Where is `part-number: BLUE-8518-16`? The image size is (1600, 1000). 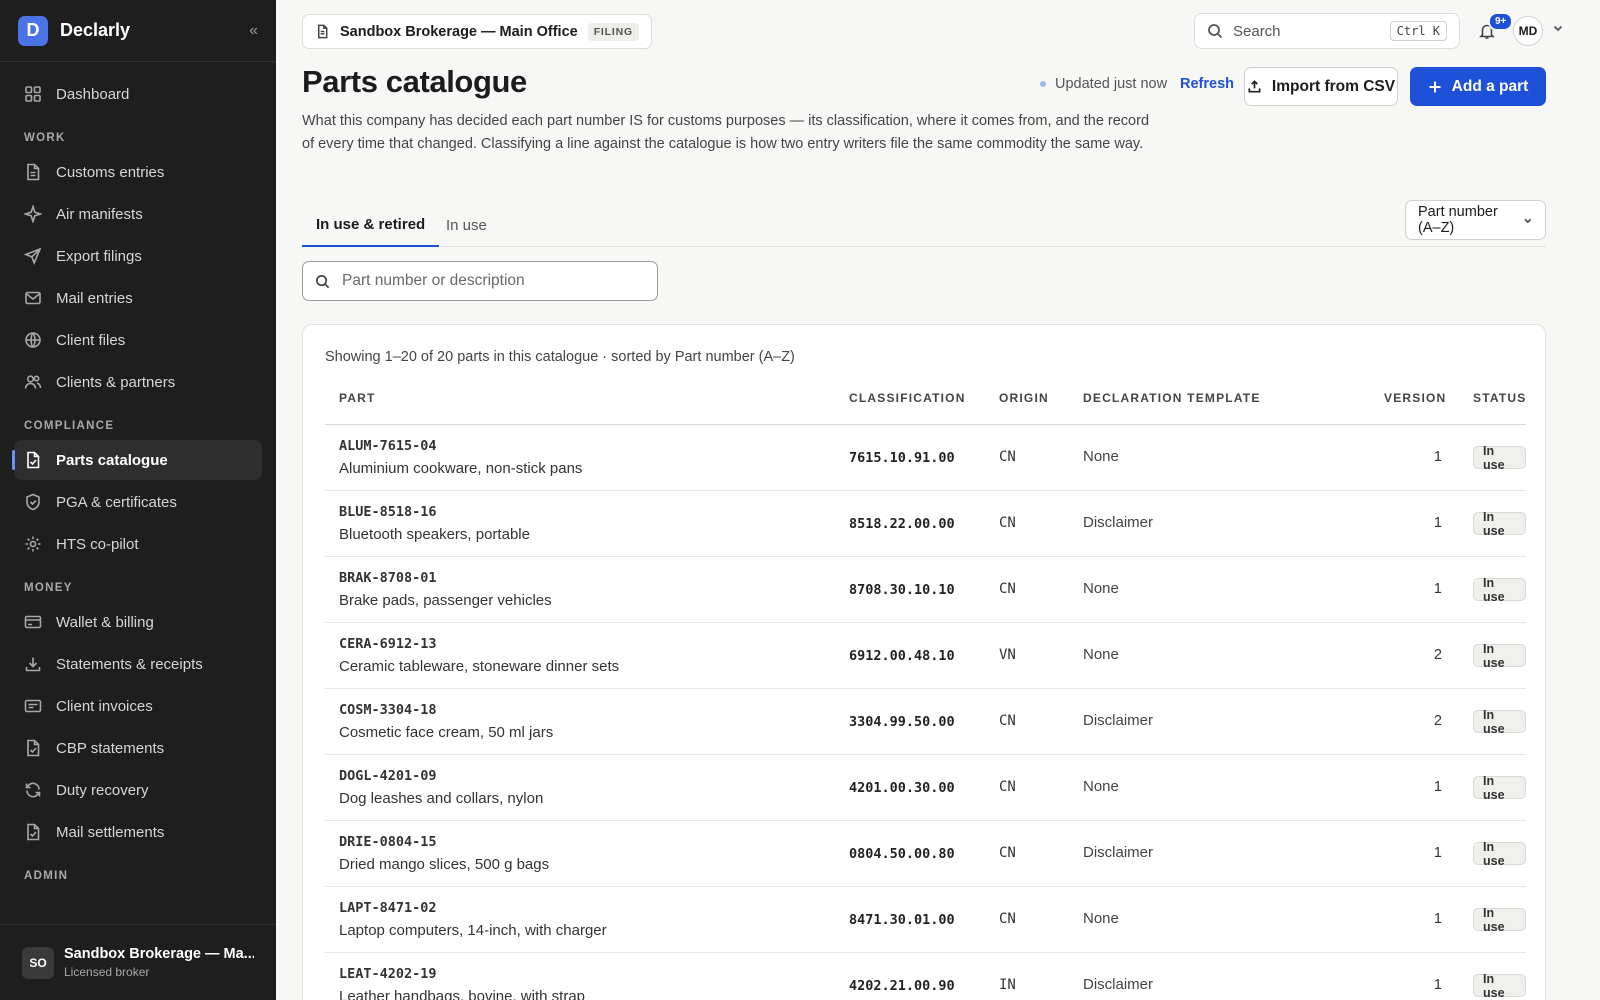
part-number: BLUE-8518-16 is located at coordinates (388, 512).